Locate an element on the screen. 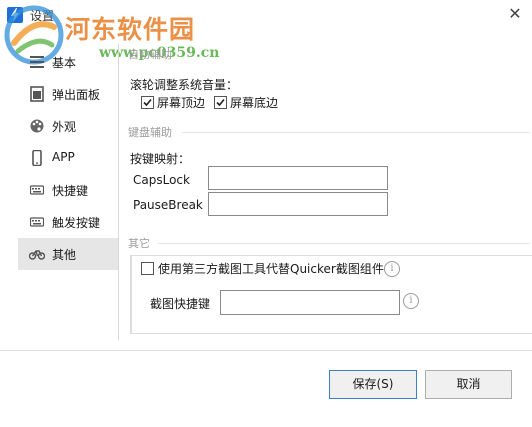 This screenshot has height=427, width=532. cancel-button: 取消 is located at coordinates (468, 384).